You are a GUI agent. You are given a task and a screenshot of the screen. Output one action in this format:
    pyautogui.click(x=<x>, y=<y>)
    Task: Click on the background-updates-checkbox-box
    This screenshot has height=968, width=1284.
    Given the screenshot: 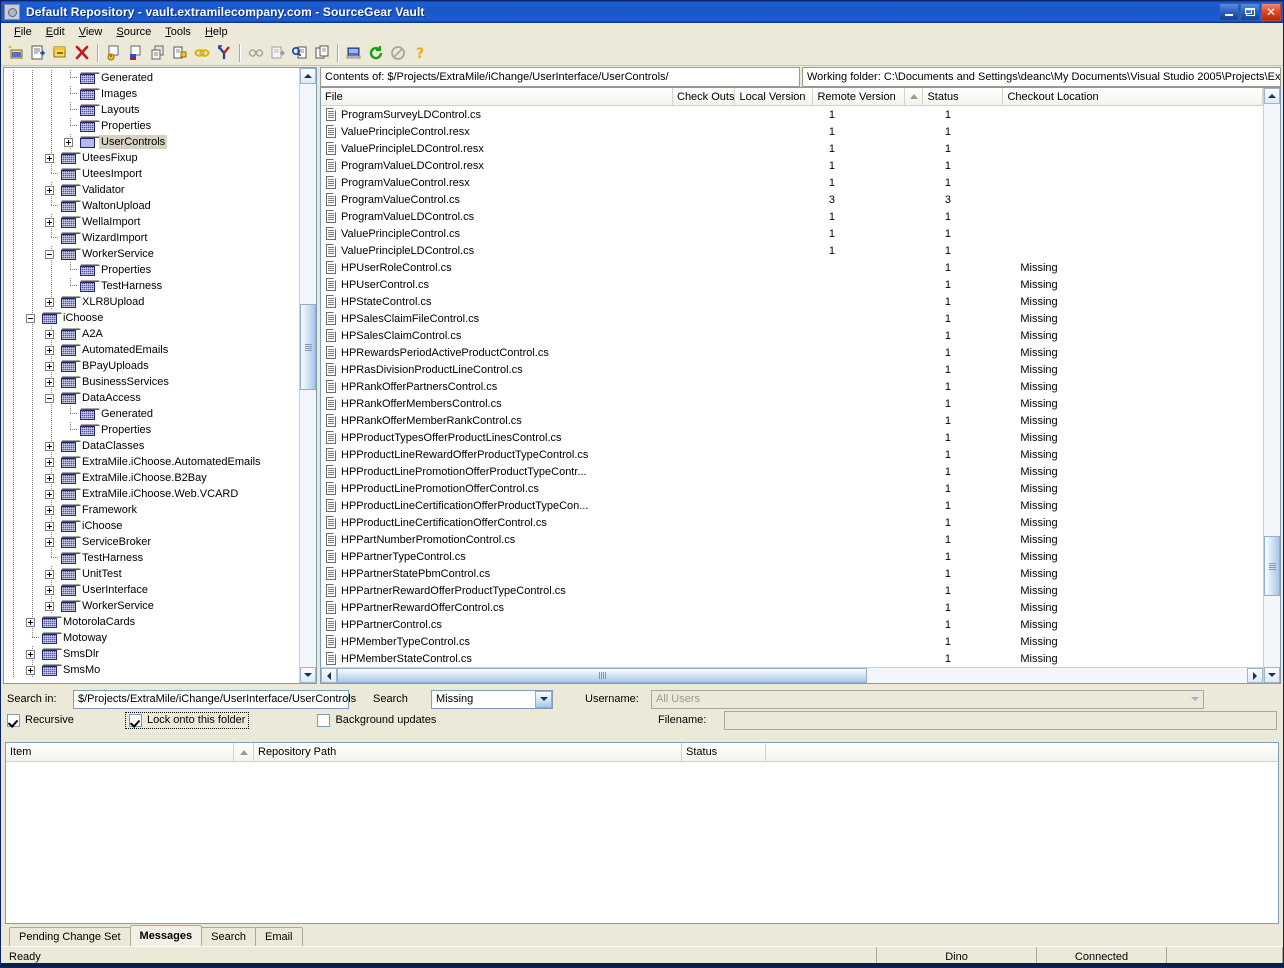 What is the action you would take?
    pyautogui.click(x=324, y=720)
    